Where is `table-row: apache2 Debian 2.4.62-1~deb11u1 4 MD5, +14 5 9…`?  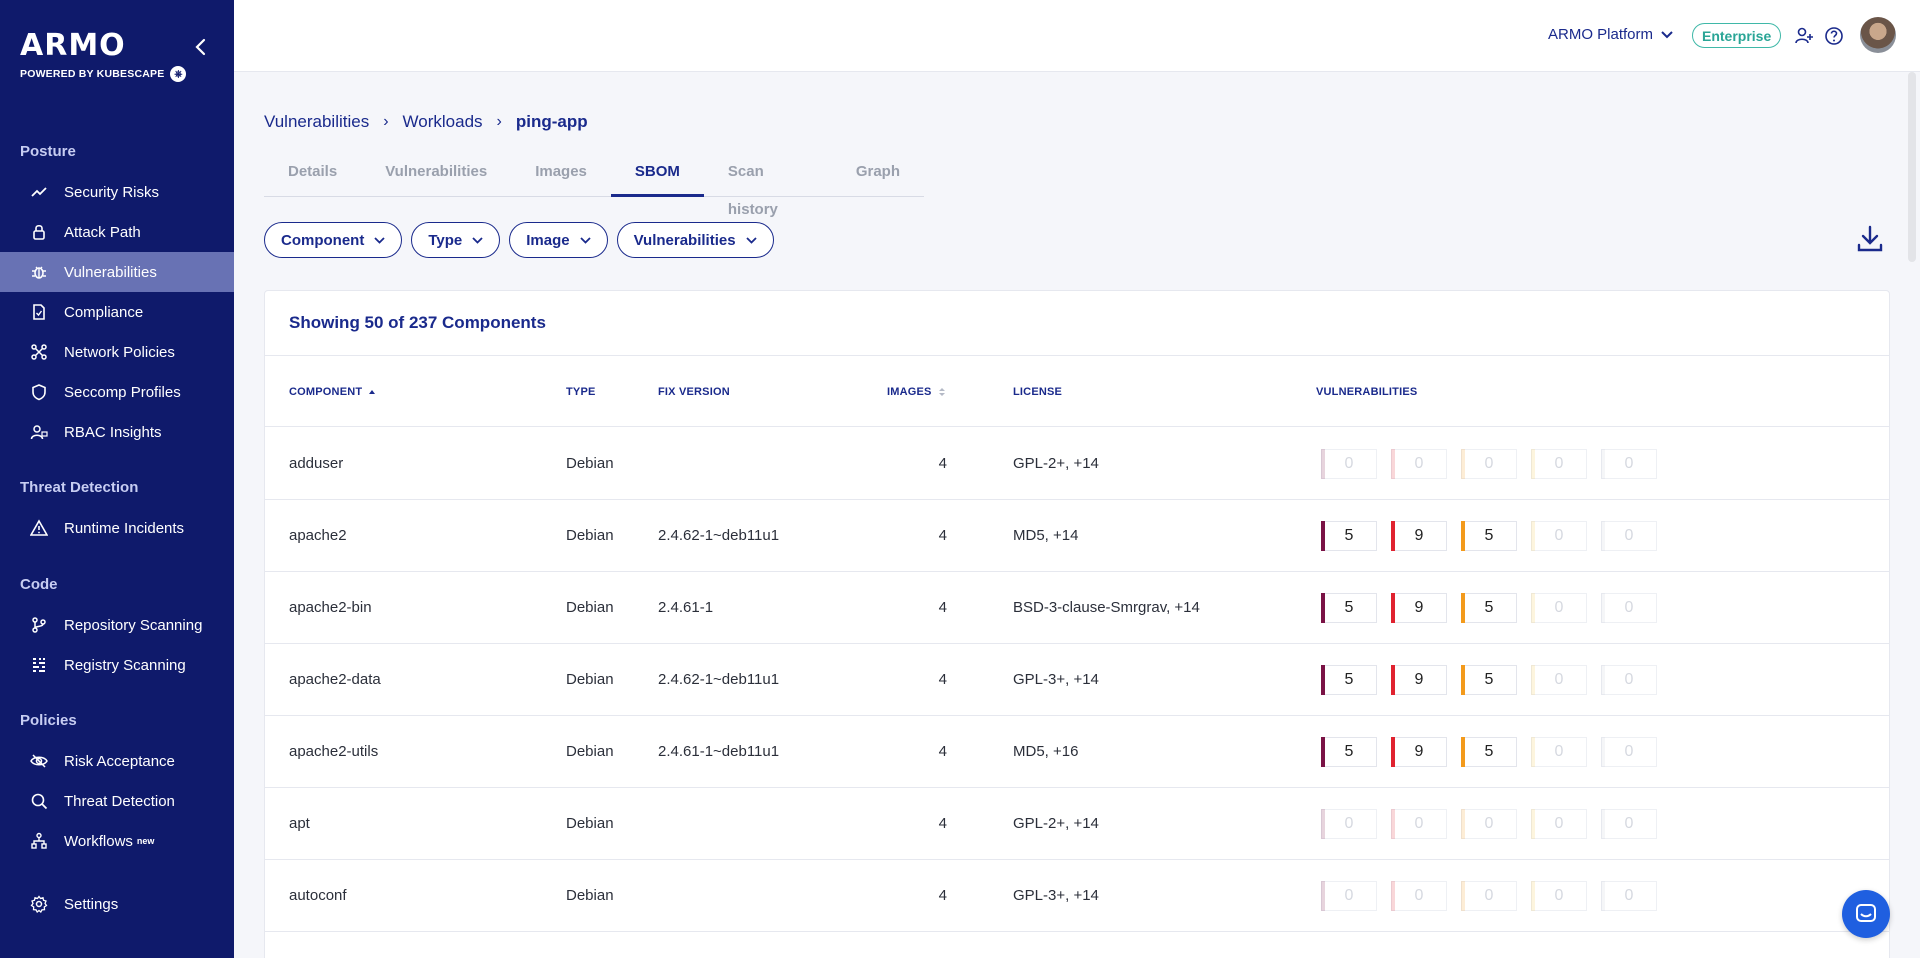 table-row: apache2 Debian 2.4.62-1~deb11u1 4 MD5, +14 5 9… is located at coordinates (1077, 536).